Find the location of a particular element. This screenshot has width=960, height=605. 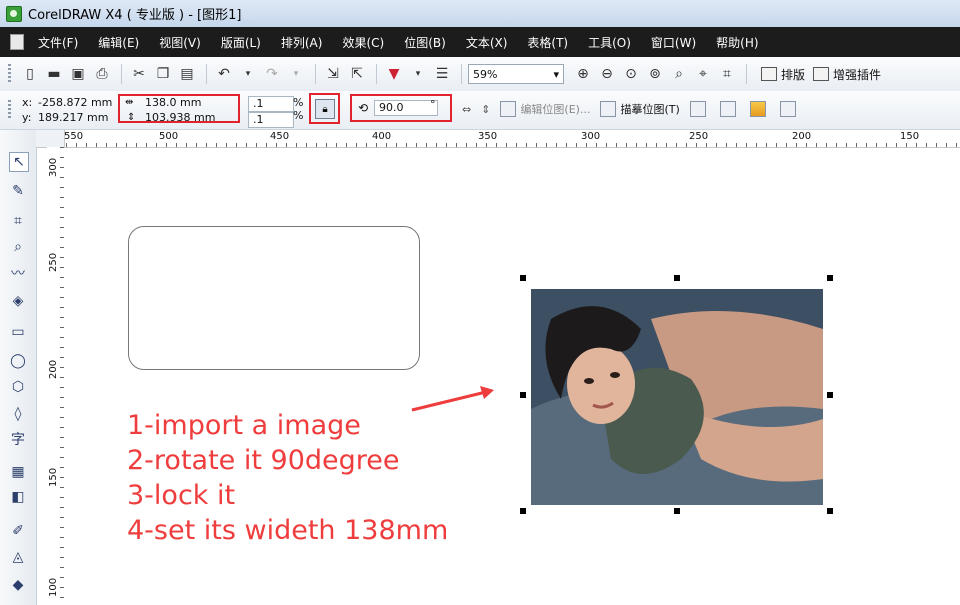

zoom-out-icon: ⊖ is located at coordinates (607, 74).